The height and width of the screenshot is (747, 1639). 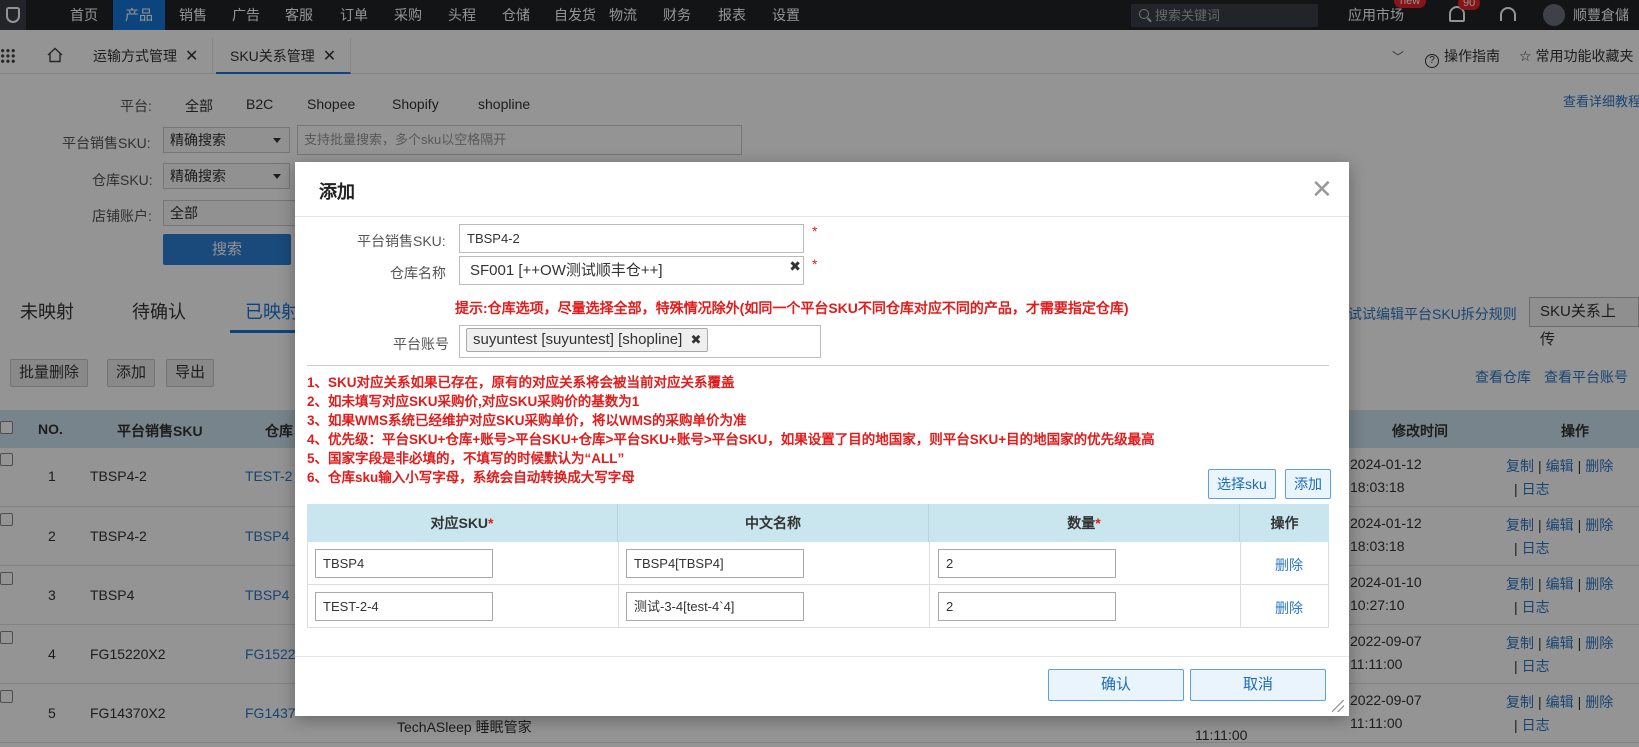 What do you see at coordinates (631, 238) in the screenshot?
I see `platform-sku-input: TBSP4-2` at bounding box center [631, 238].